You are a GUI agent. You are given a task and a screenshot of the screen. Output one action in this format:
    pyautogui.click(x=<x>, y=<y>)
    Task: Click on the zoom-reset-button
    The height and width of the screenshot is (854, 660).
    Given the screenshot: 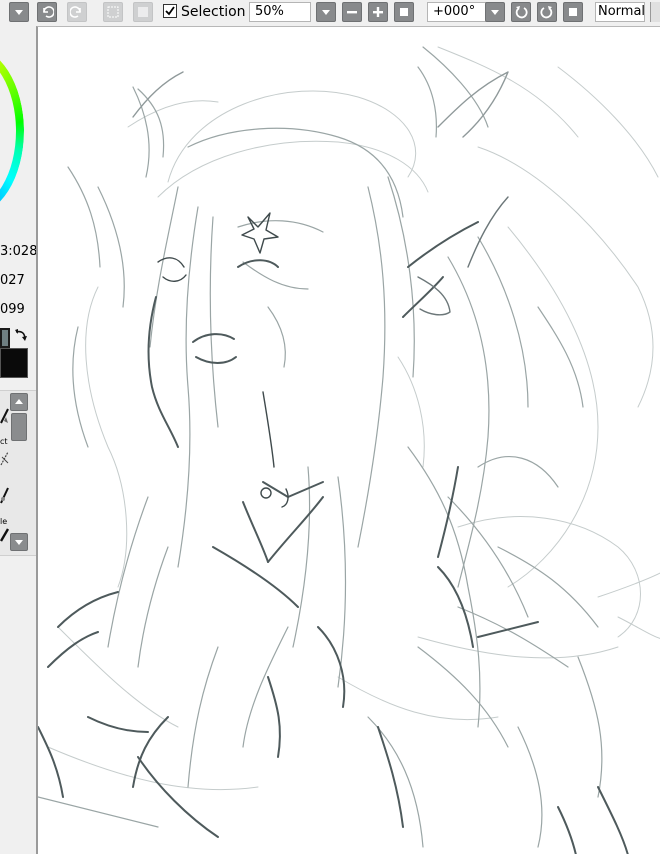 What is the action you would take?
    pyautogui.click(x=404, y=12)
    